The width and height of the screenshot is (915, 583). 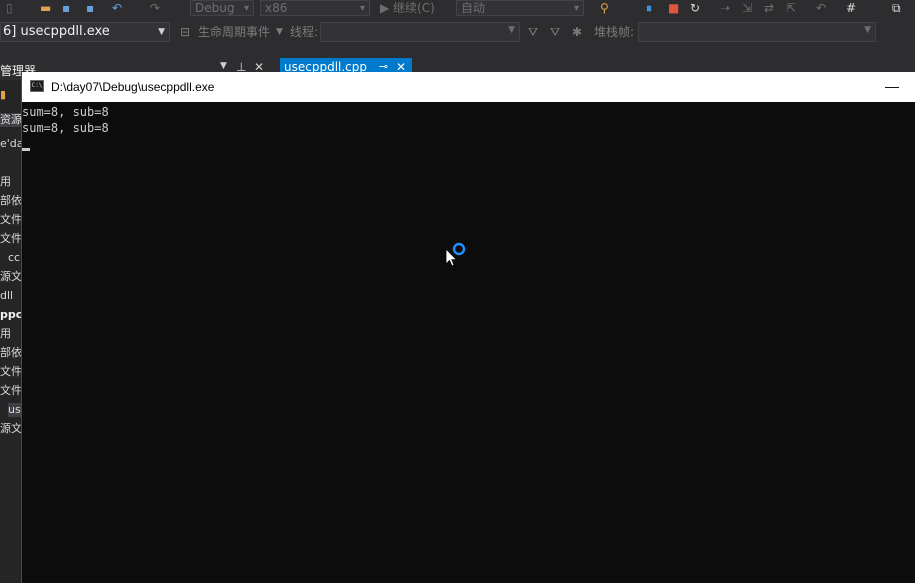 What do you see at coordinates (896, 8) in the screenshot?
I see `window-icon: ⧉` at bounding box center [896, 8].